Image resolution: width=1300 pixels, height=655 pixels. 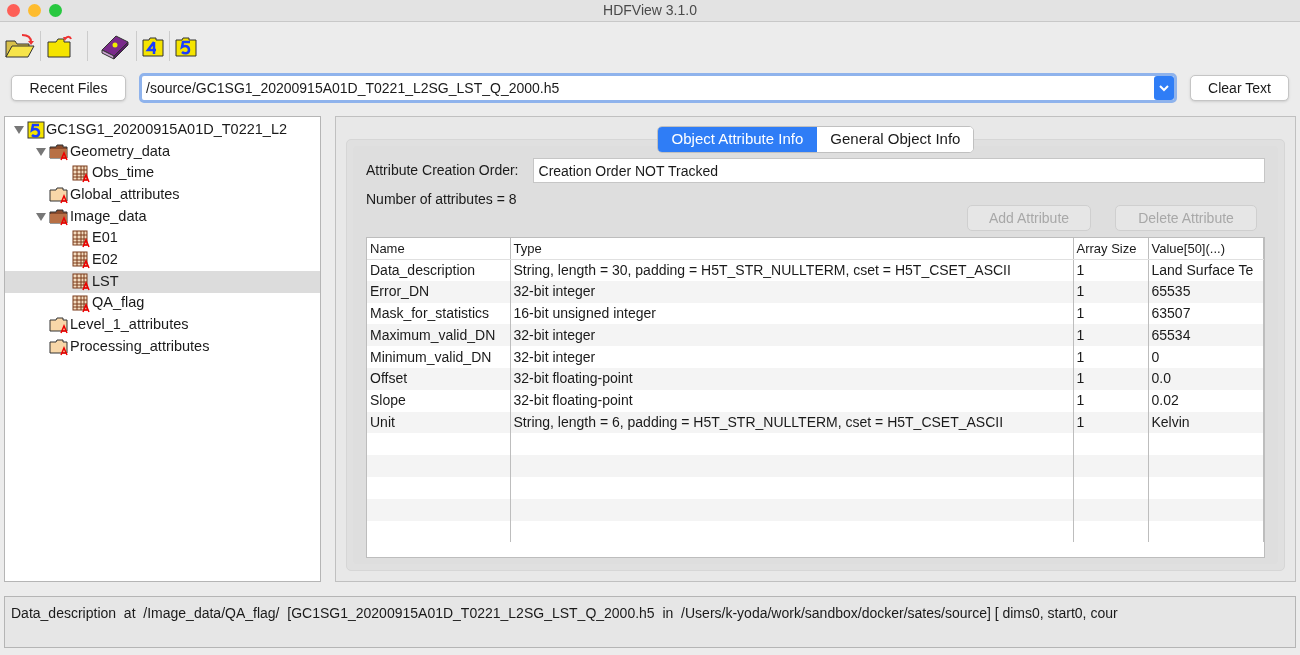 I want to click on tree-item: Geometry_data, so click(x=162, y=151).